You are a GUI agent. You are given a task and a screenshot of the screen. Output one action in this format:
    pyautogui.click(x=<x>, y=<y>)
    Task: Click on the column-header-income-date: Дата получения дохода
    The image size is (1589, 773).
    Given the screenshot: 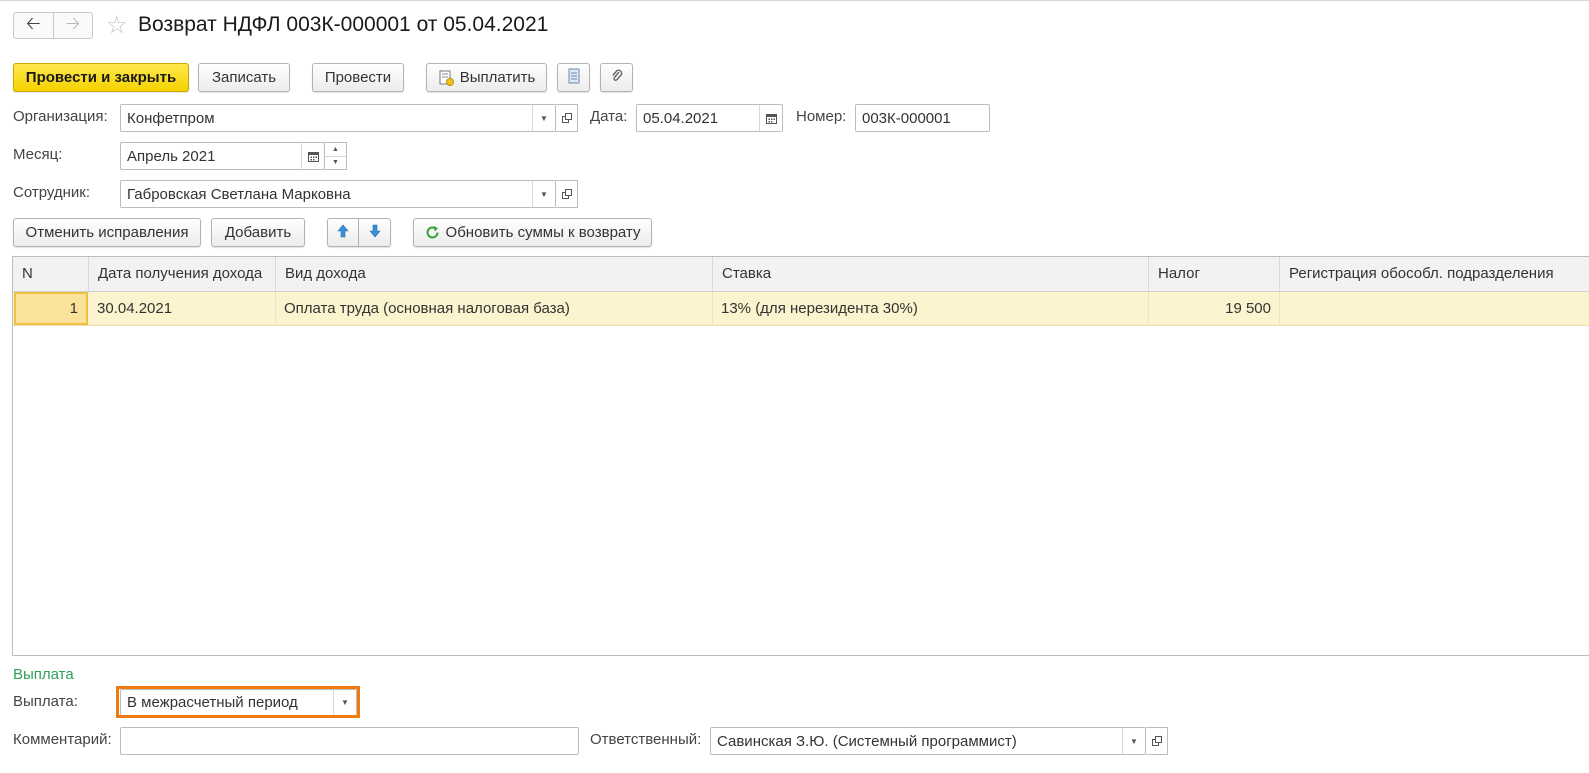 What is the action you would take?
    pyautogui.click(x=182, y=274)
    